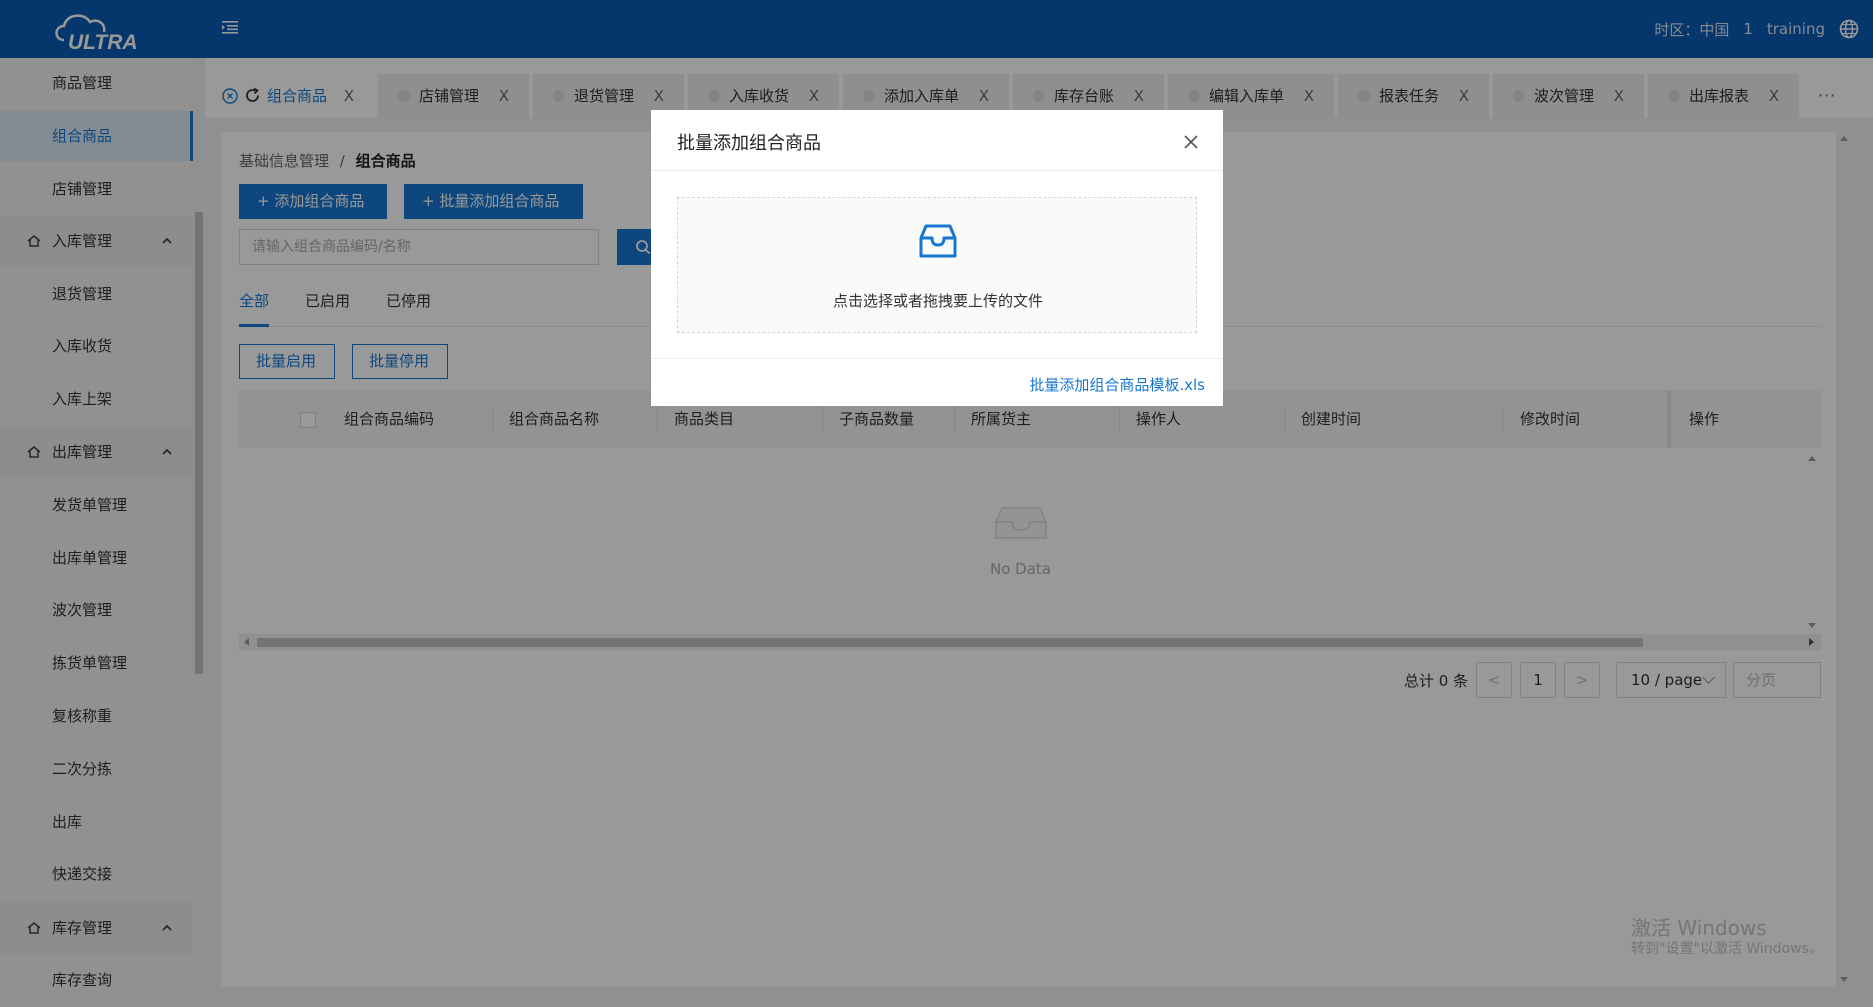 Image resolution: width=1873 pixels, height=1007 pixels. I want to click on template-download-link: 批量添加组合商品模板.xls, so click(1117, 384).